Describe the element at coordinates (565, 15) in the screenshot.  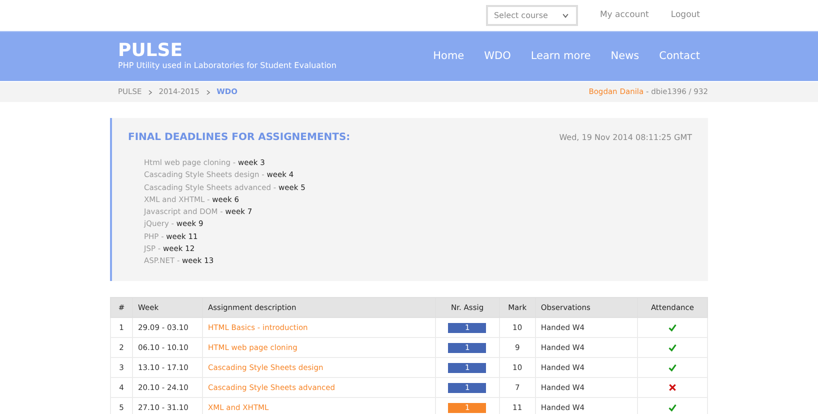
I see `chevron-down-icon` at that location.